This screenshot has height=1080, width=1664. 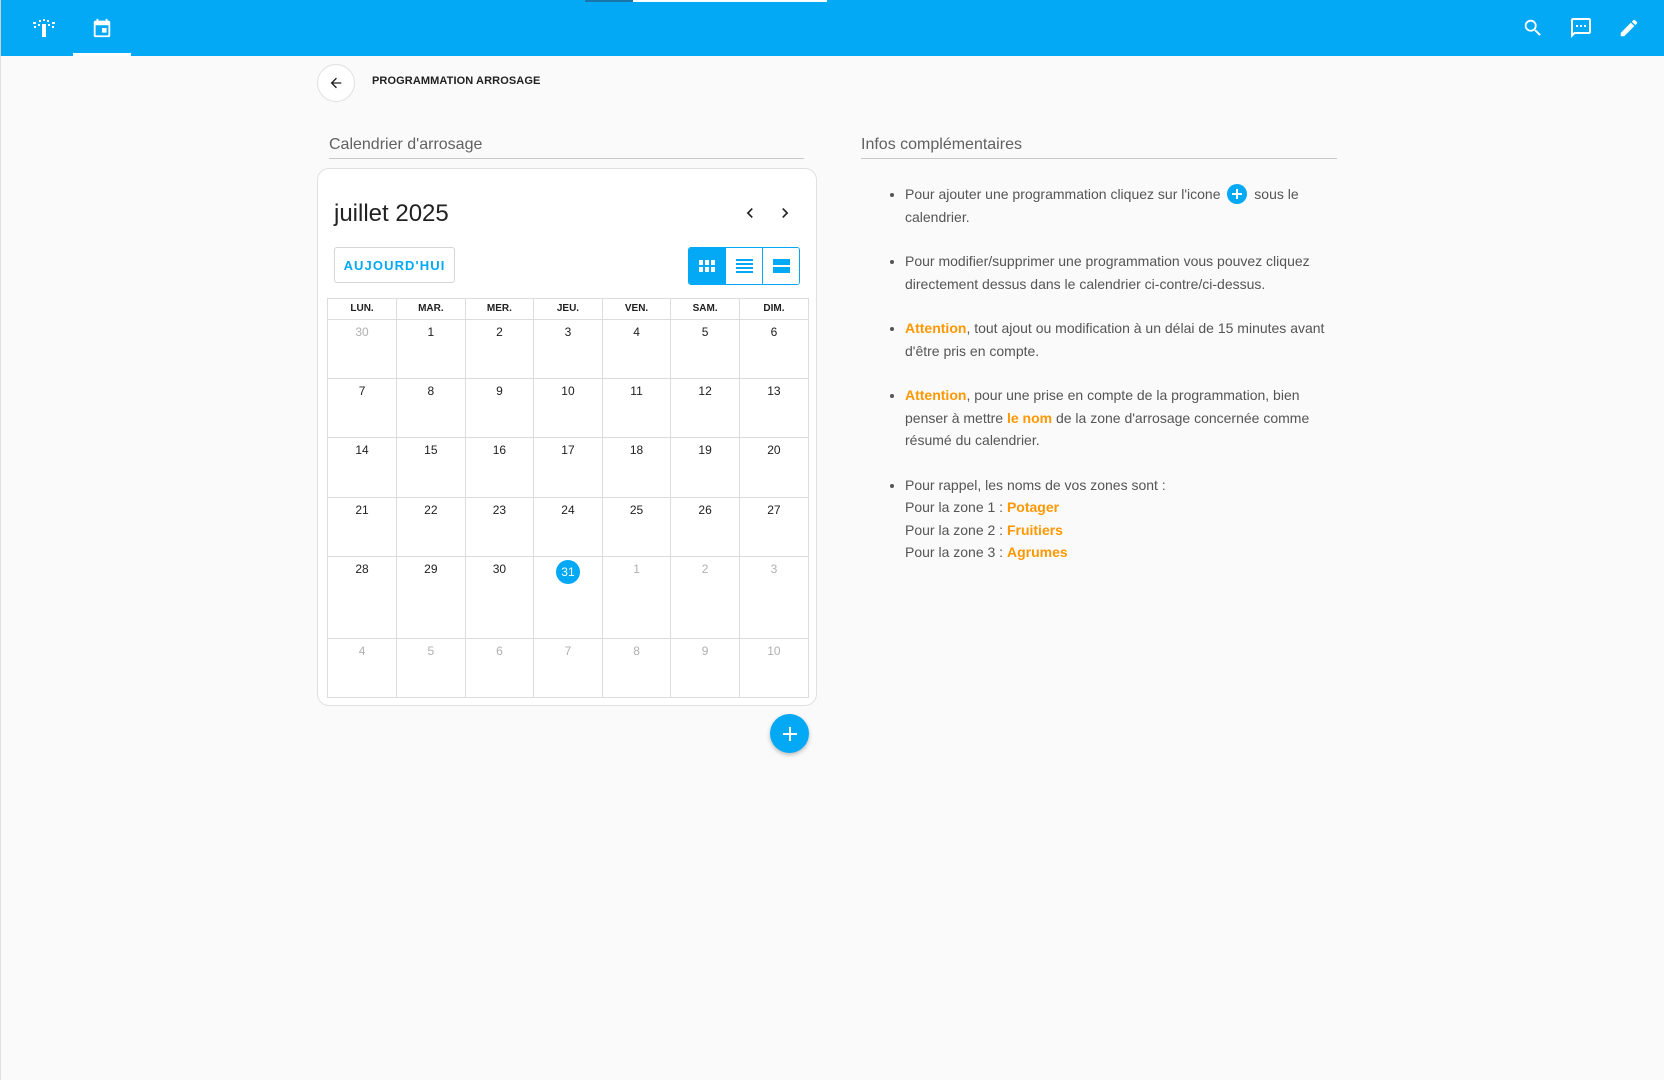 I want to click on calendar-section-title: Calendrier d'arrosage, so click(x=566, y=147).